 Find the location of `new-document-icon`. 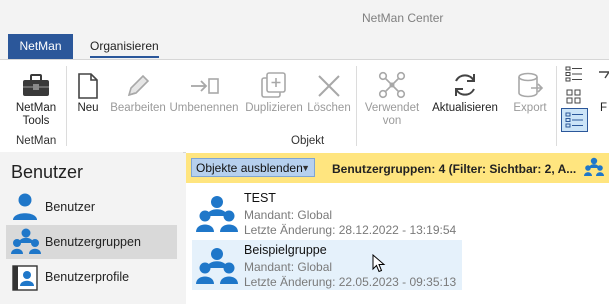

new-document-icon is located at coordinates (88, 80).